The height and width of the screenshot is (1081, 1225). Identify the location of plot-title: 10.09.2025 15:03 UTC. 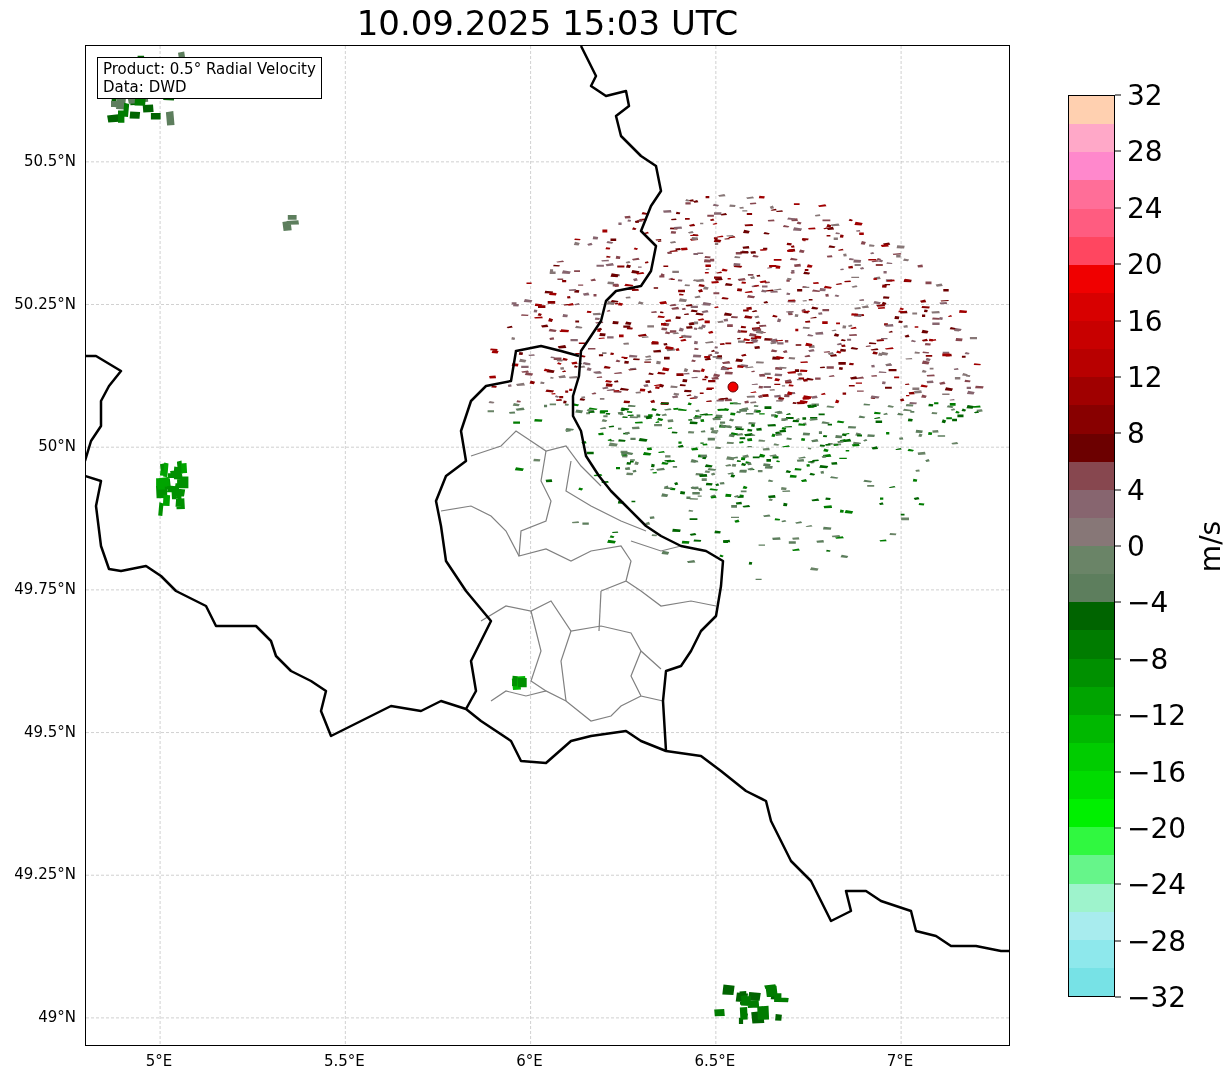
(547, 22).